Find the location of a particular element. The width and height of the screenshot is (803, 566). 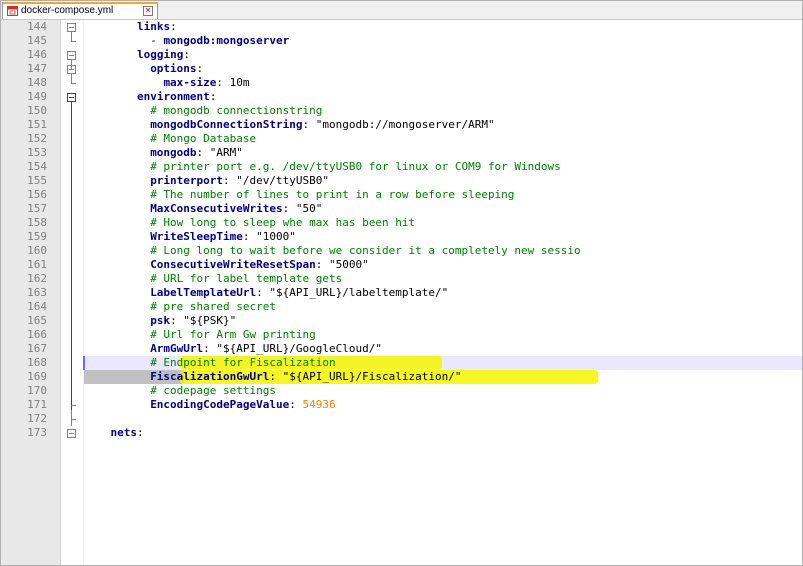

code-line: 144 links: is located at coordinates (401, 27).